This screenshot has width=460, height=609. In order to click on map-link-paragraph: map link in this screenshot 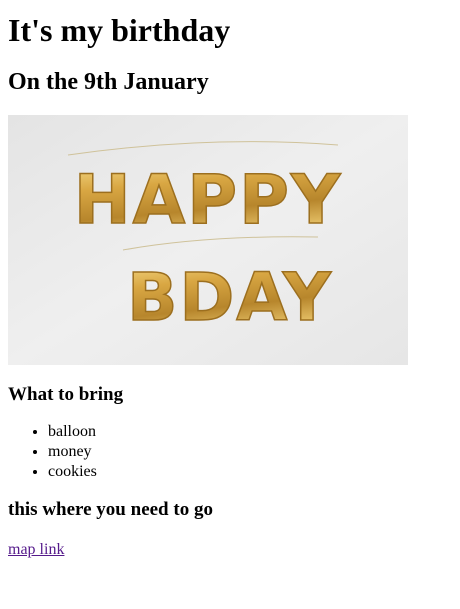, I will do `click(230, 550)`.